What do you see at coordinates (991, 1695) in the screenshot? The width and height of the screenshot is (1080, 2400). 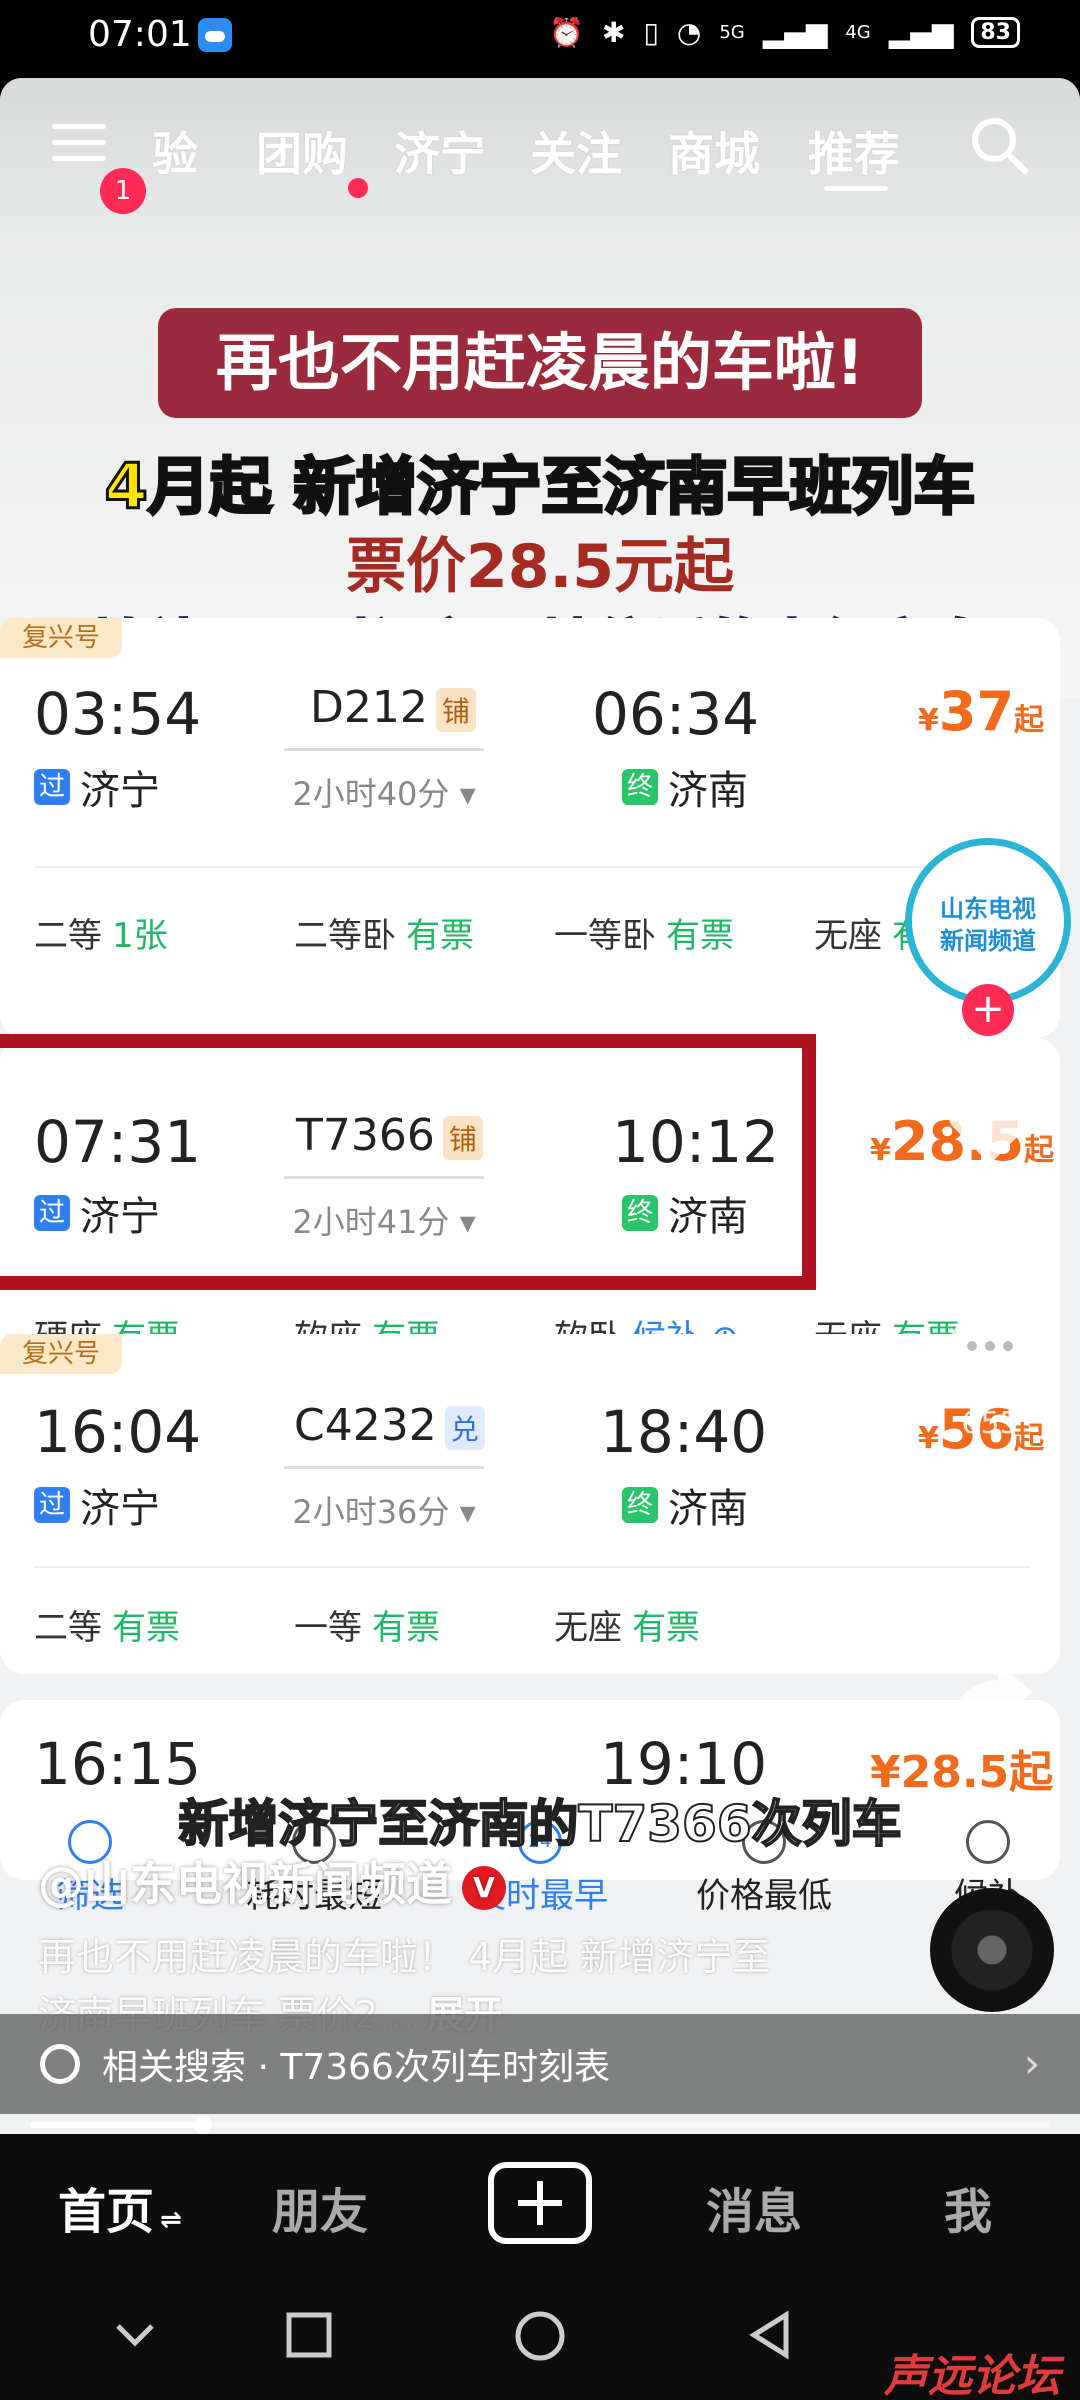 I see `share-icon` at bounding box center [991, 1695].